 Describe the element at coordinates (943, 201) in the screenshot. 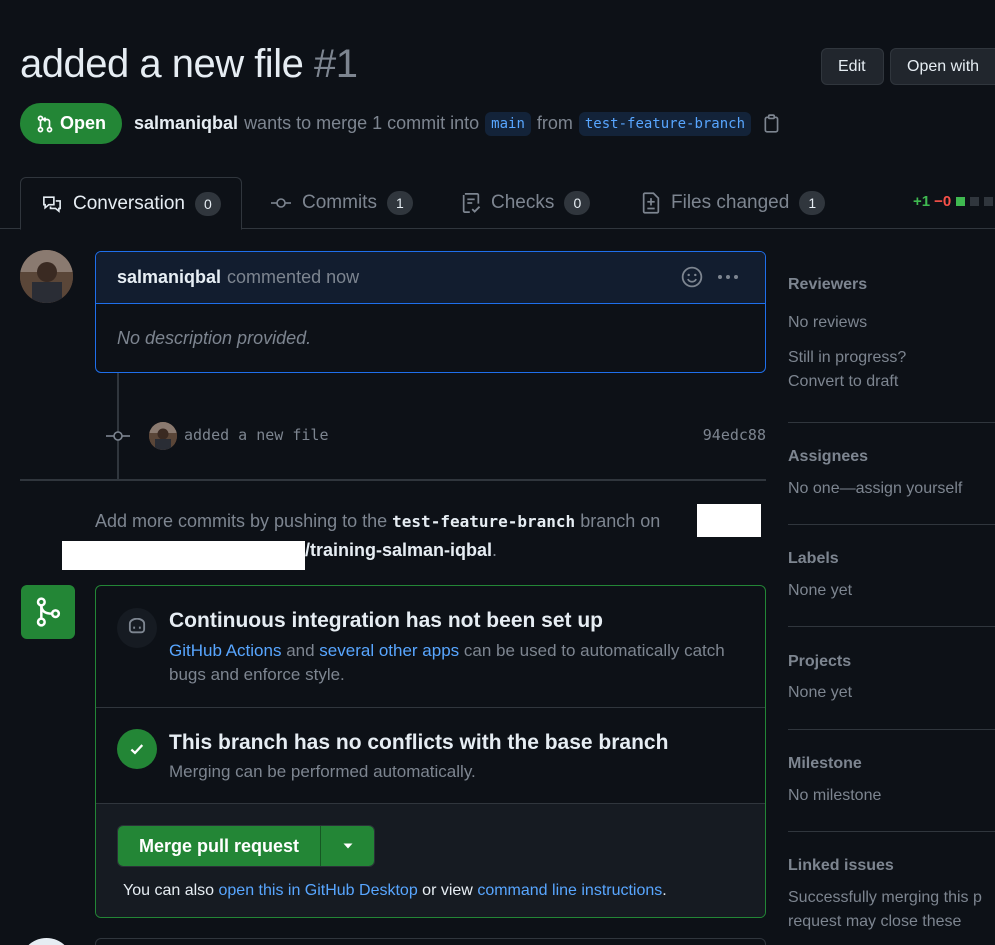

I see `diffstat-deletions: −0` at that location.